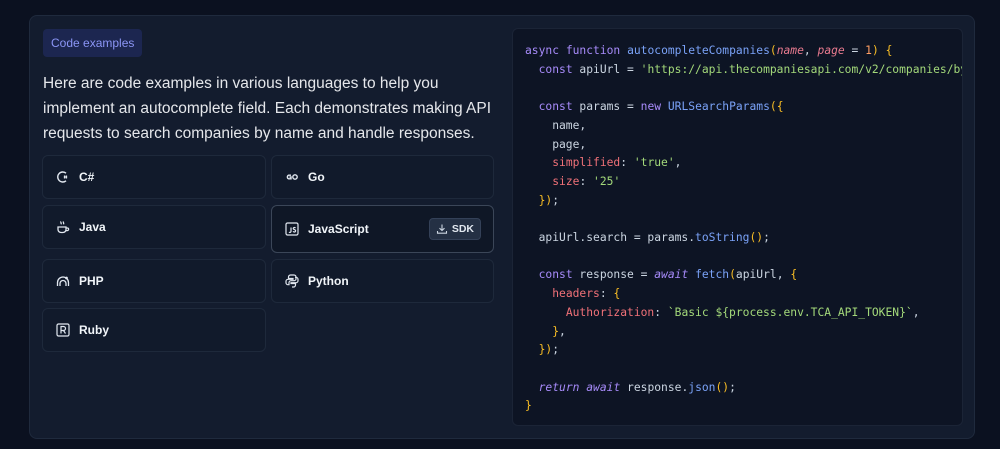  Describe the element at coordinates (63, 177) in the screenshot. I see `csharp-icon` at that location.